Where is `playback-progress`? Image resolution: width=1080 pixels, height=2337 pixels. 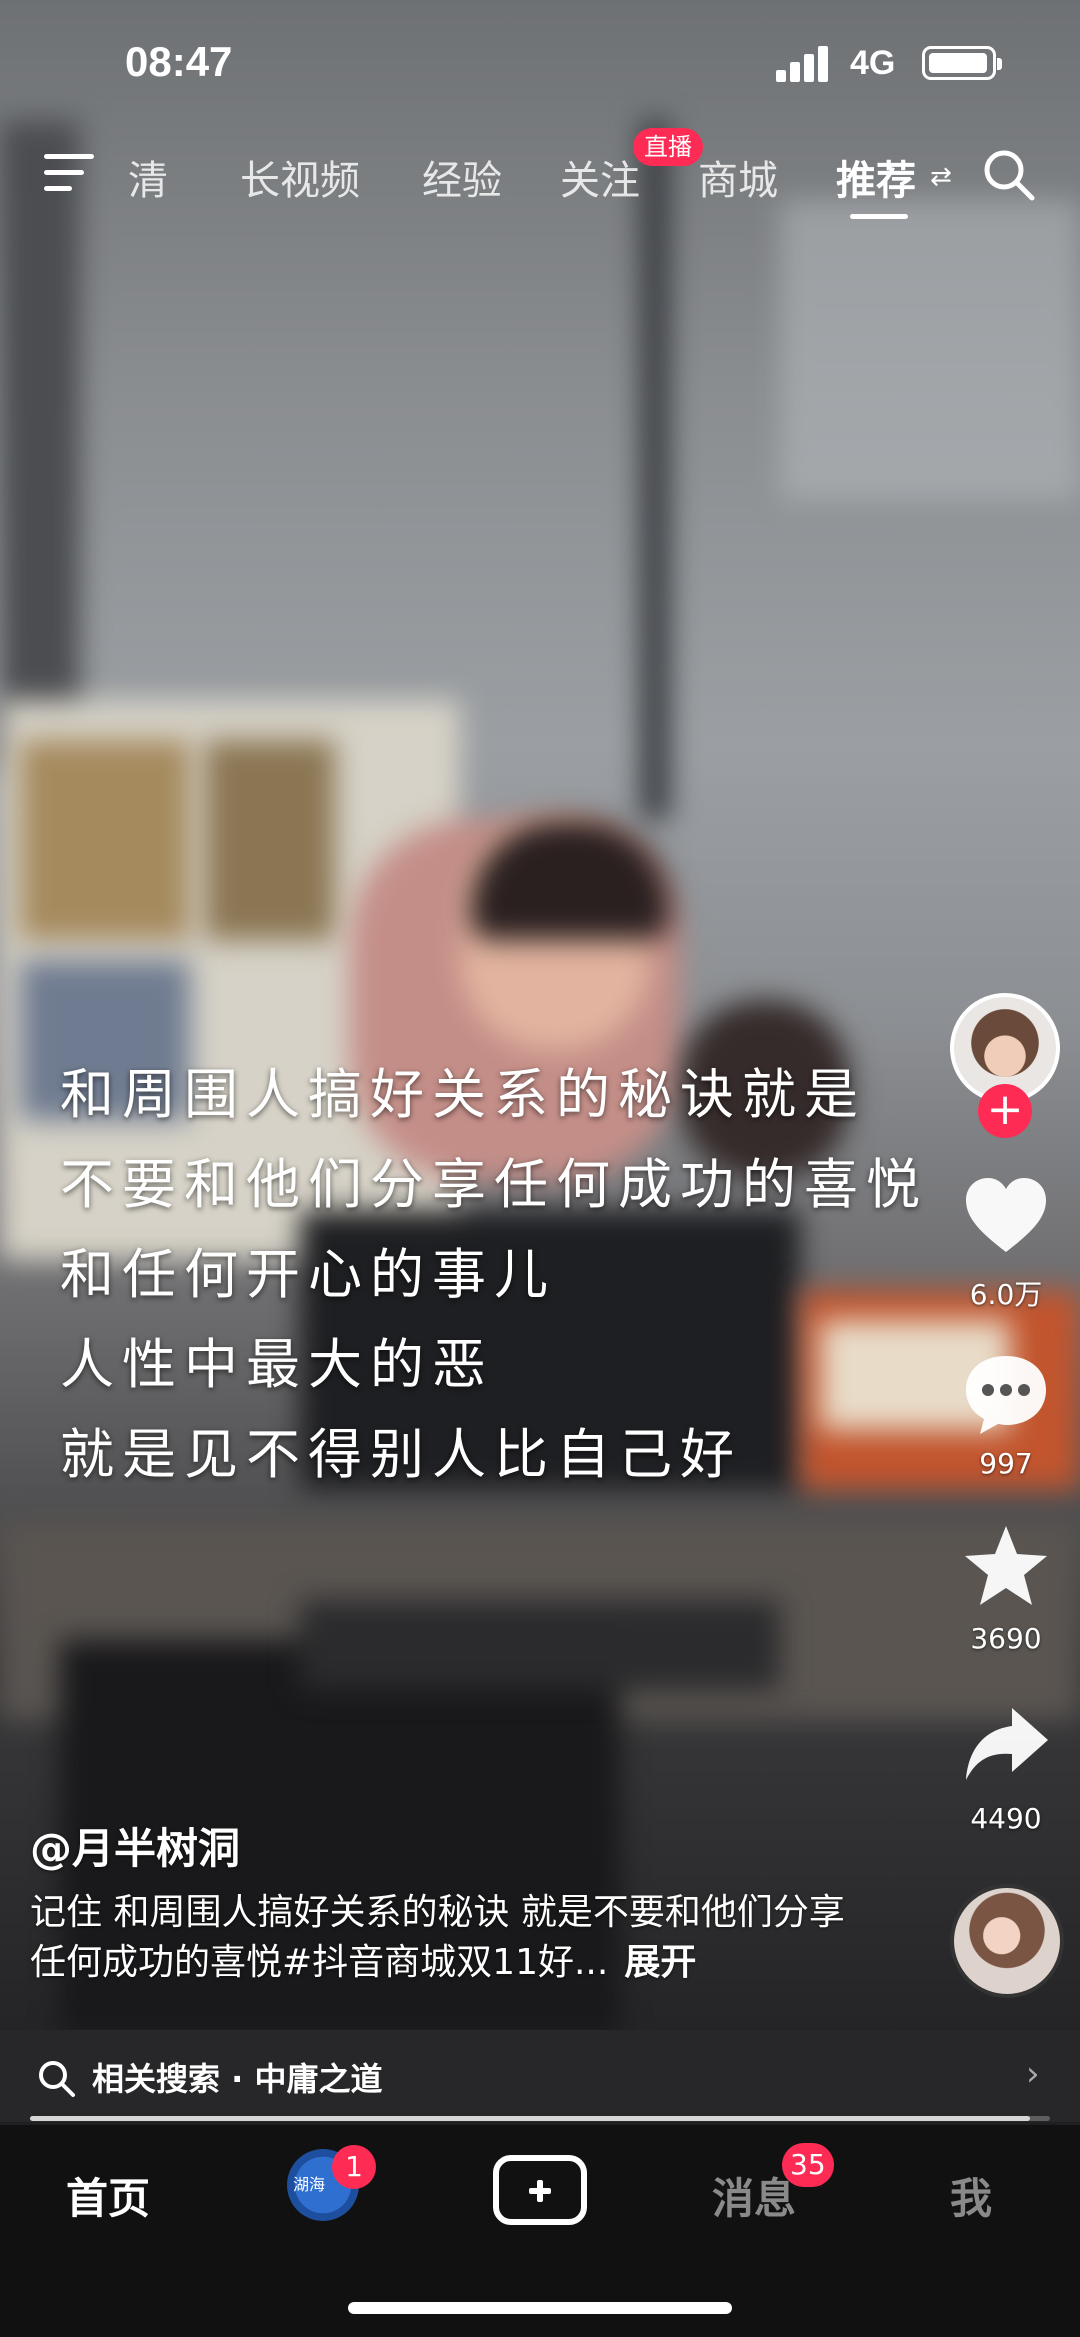
playback-progress is located at coordinates (540, 2118).